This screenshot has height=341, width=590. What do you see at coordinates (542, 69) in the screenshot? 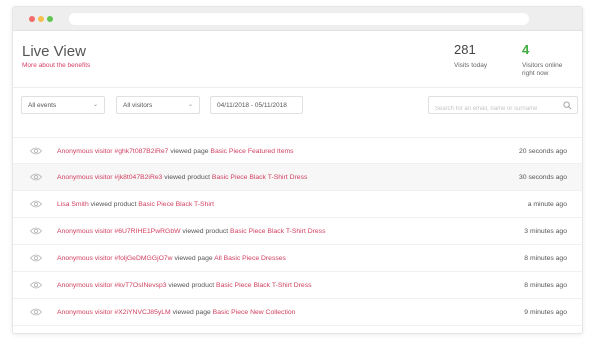
I see `visitors-online-label: Visitors online right now` at bounding box center [542, 69].